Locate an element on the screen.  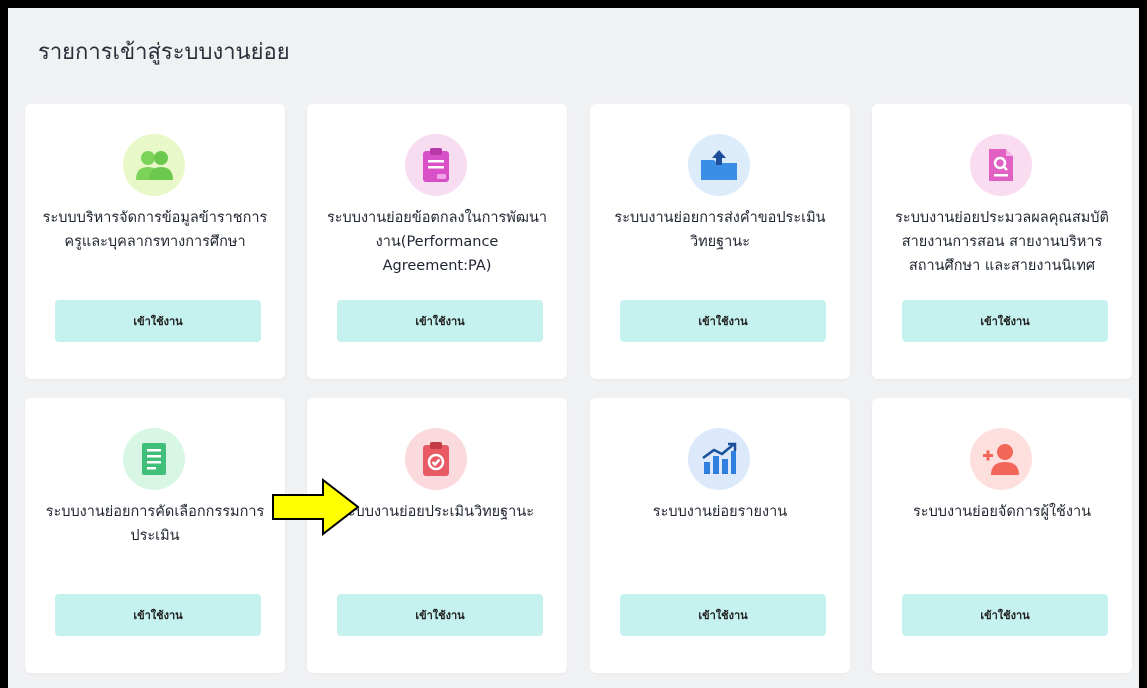
clipboard-pa-icon is located at coordinates (436, 165).